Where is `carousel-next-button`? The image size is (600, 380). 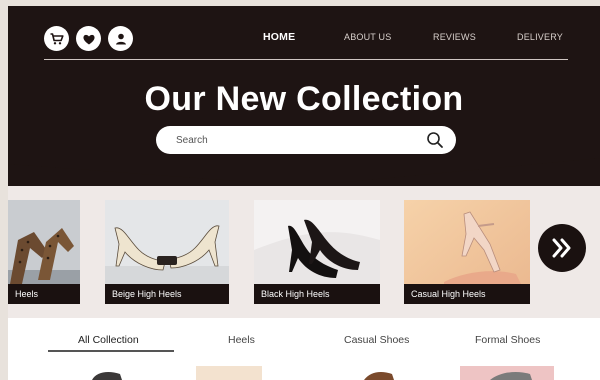 carousel-next-button is located at coordinates (562, 248).